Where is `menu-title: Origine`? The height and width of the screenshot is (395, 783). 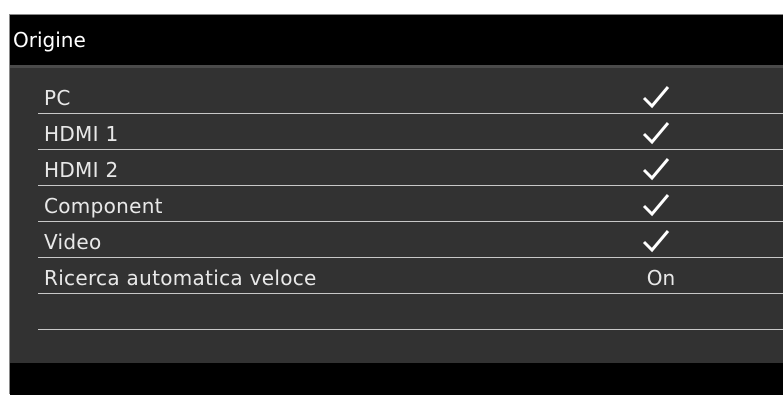
menu-title: Origine is located at coordinates (396, 40).